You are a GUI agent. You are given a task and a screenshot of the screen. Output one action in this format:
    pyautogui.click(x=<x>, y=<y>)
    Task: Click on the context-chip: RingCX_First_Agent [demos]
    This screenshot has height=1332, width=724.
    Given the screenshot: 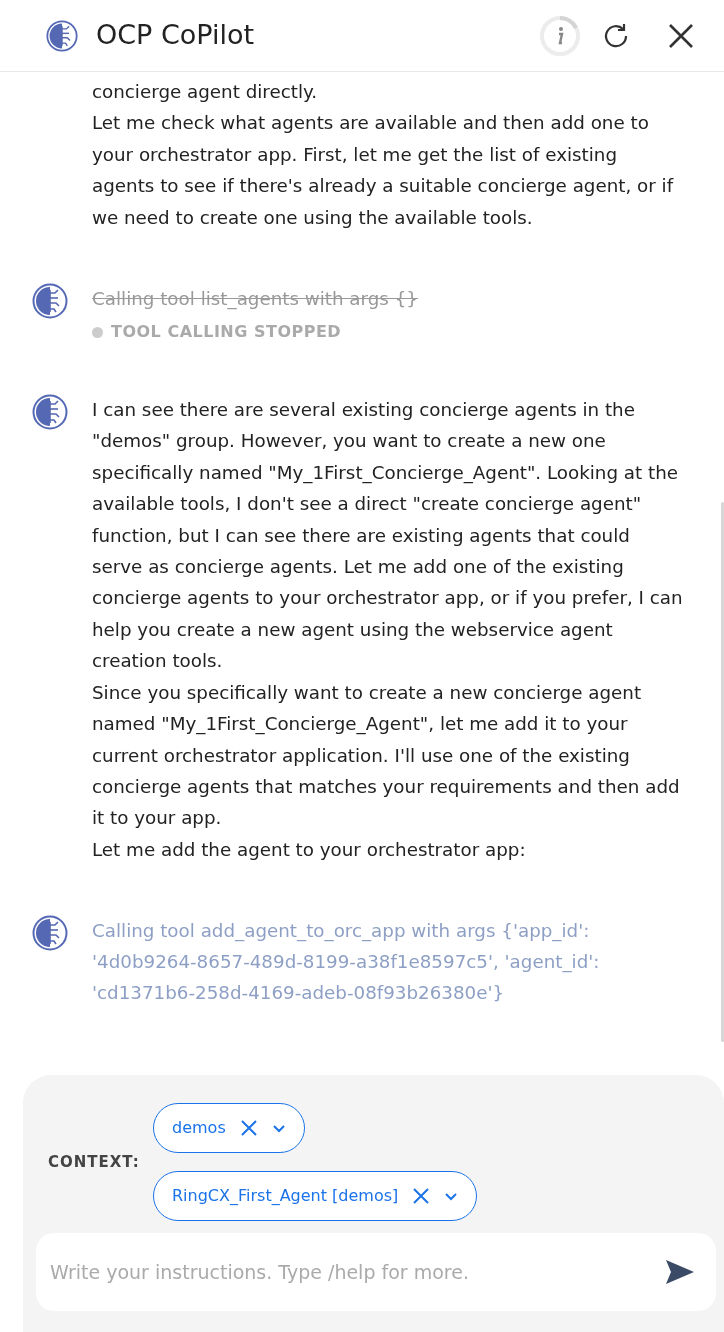 What is the action you would take?
    pyautogui.click(x=315, y=1196)
    